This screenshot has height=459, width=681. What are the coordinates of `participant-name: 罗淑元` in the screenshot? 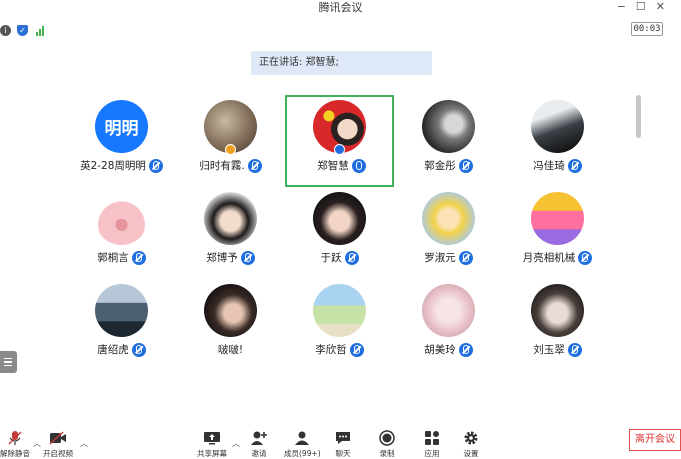 It's located at (440, 258).